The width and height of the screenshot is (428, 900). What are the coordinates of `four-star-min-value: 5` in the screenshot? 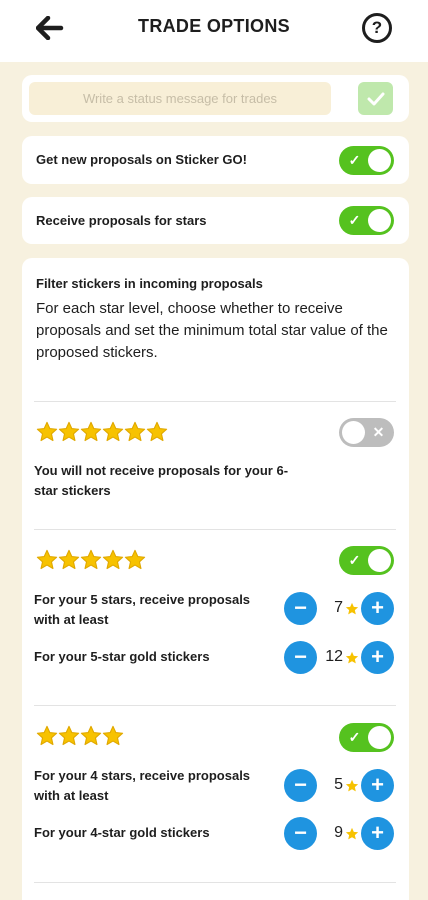 It's located at (338, 784).